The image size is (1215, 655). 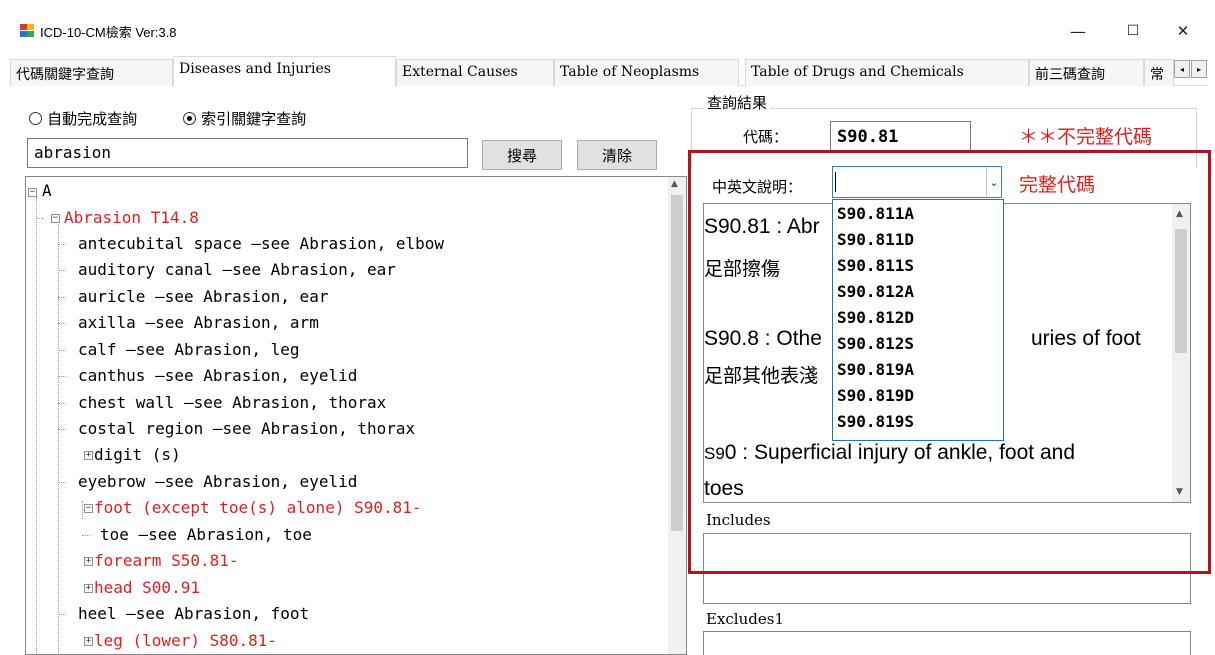 I want to click on tree-item-leg: leg (lower) S80.81-, so click(x=177, y=641).